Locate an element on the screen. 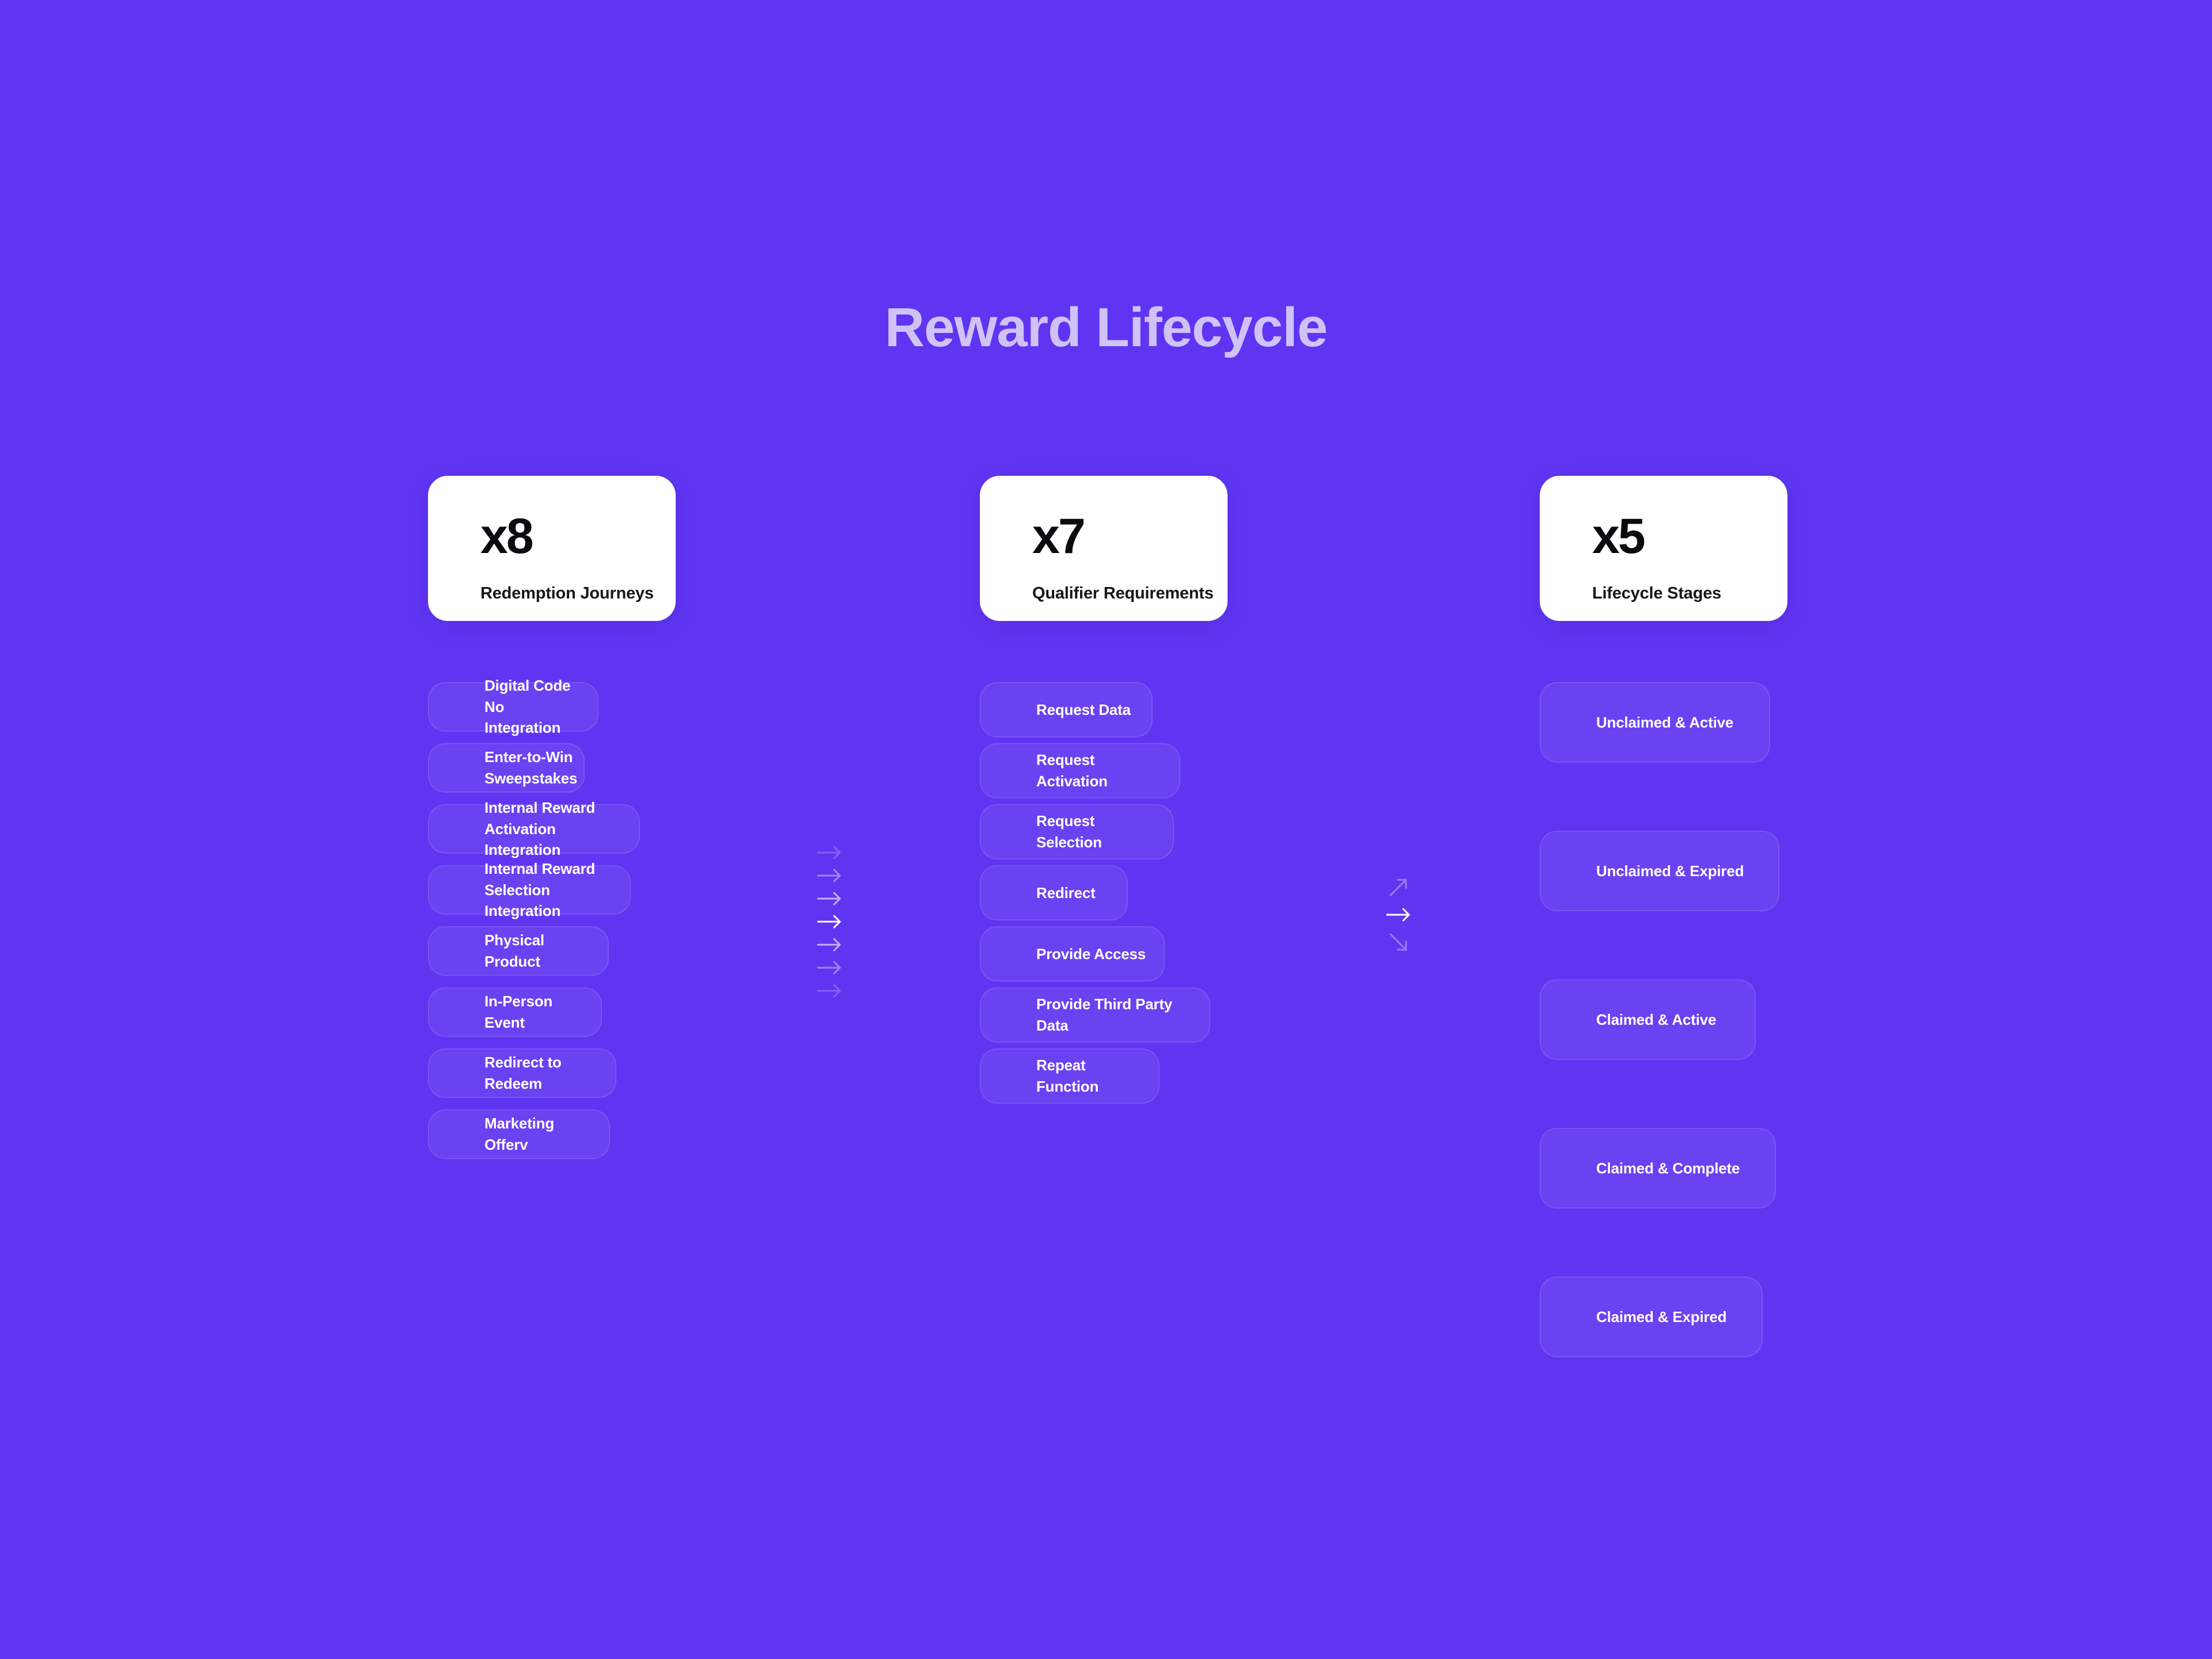  list-item-label: Internal Reward Selection Integration is located at coordinates (540, 889).